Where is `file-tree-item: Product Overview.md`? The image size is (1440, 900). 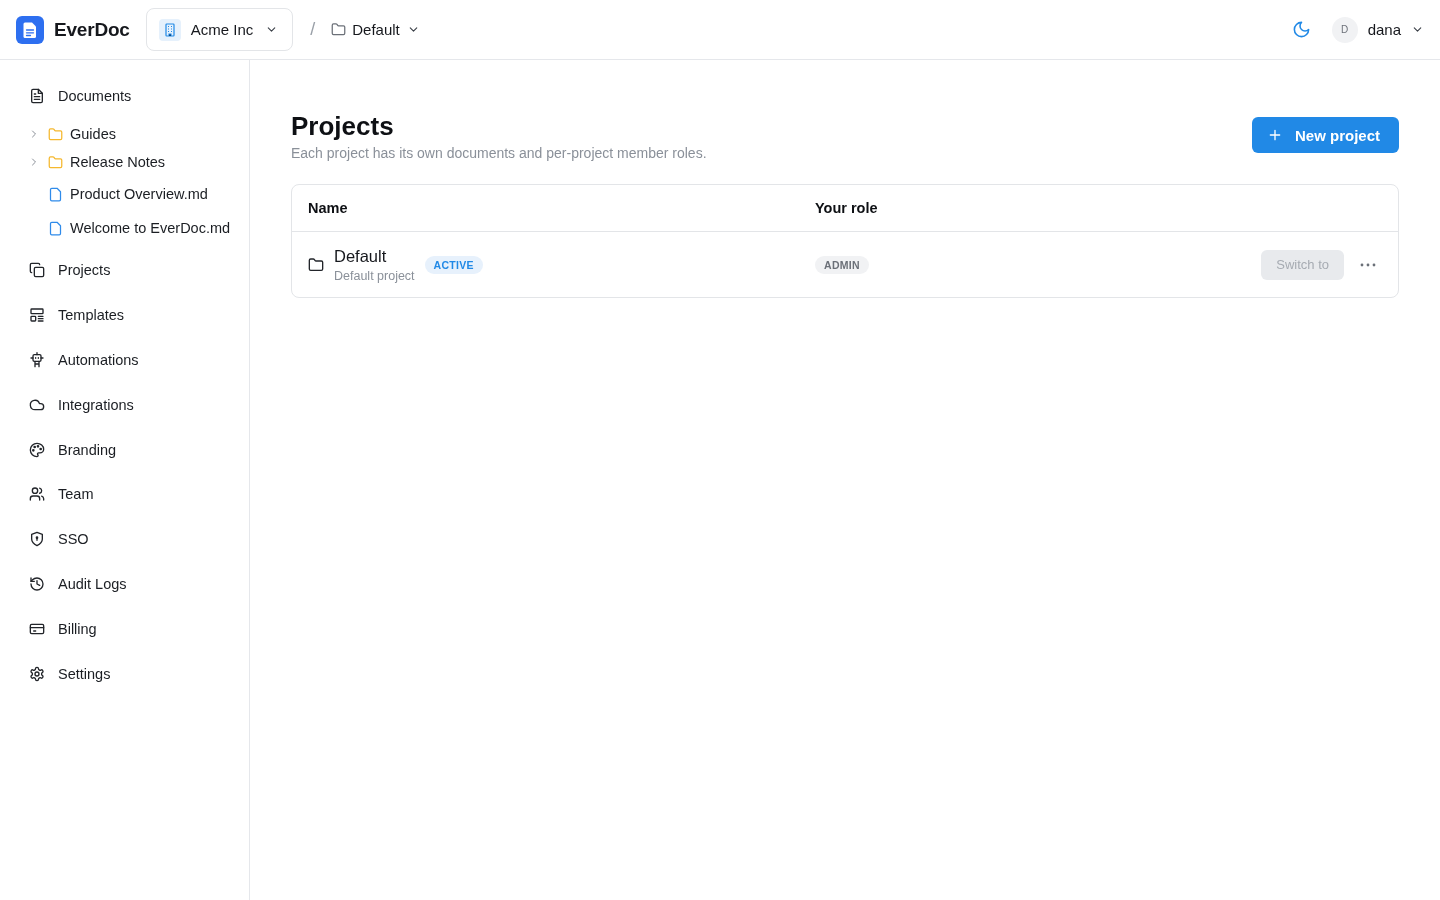
file-tree-item: Product Overview.md is located at coordinates (124, 194).